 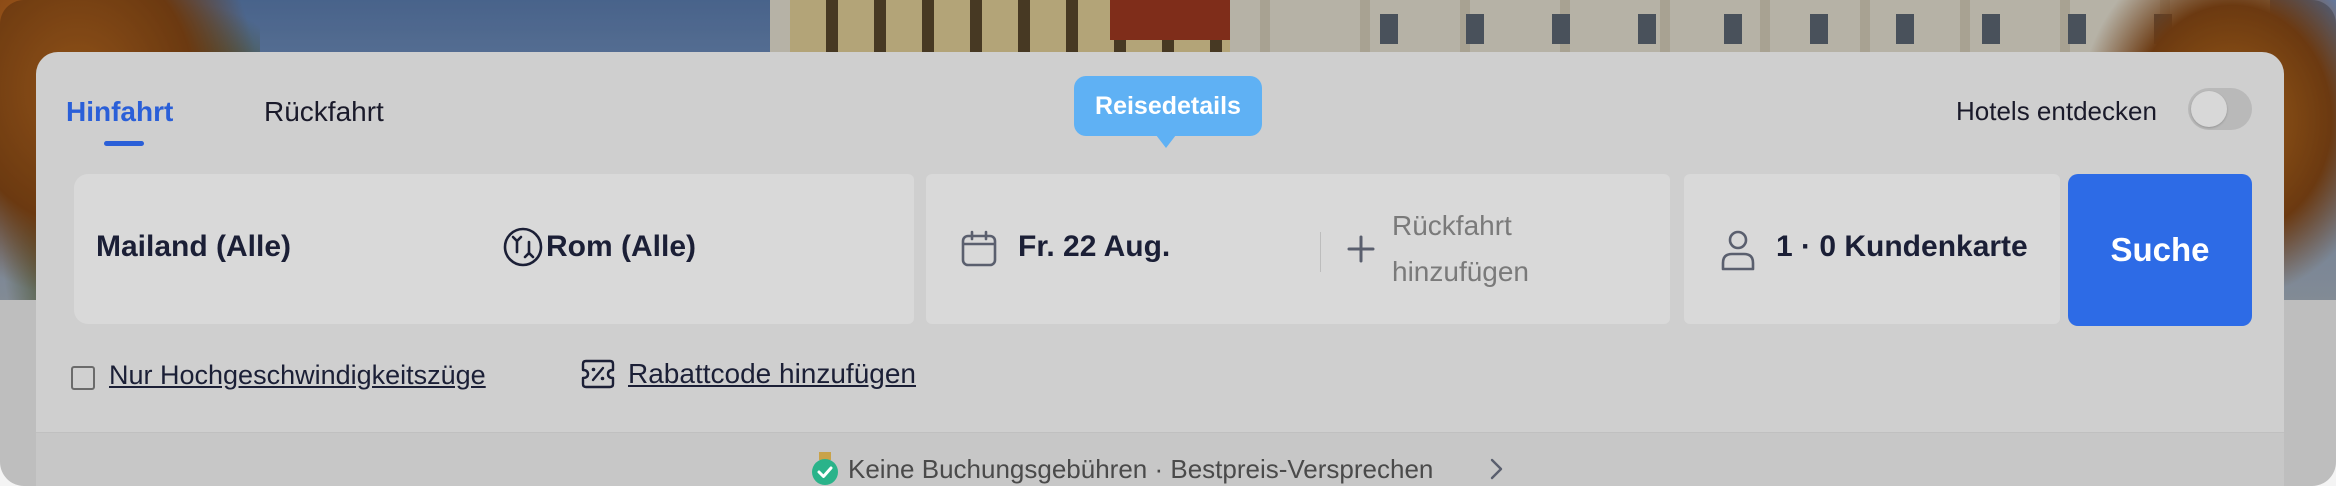 What do you see at coordinates (1460, 272) in the screenshot?
I see `add-return-label-line2: hinzufügen` at bounding box center [1460, 272].